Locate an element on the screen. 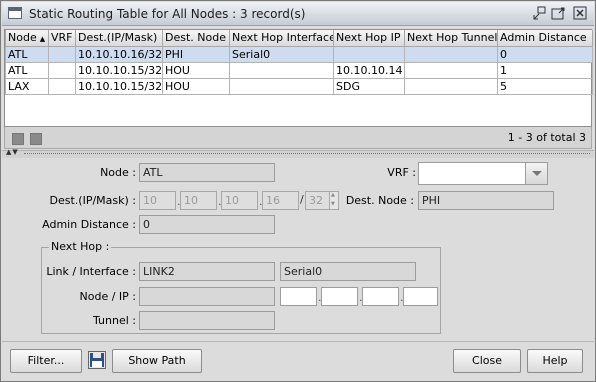 This screenshot has width=596, height=382. tunnel-field is located at coordinates (207, 320).